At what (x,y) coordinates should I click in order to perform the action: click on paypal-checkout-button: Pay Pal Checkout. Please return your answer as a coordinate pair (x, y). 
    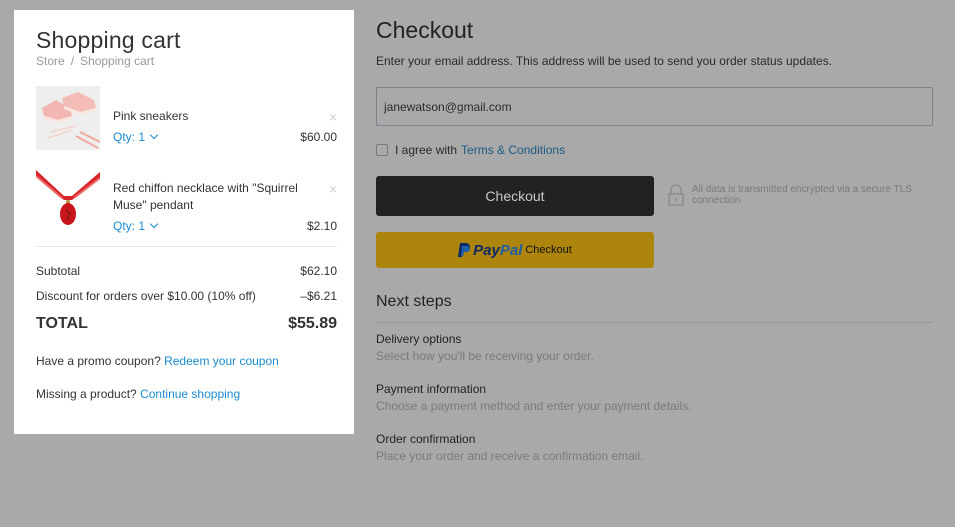
    Looking at the image, I should click on (515, 250).